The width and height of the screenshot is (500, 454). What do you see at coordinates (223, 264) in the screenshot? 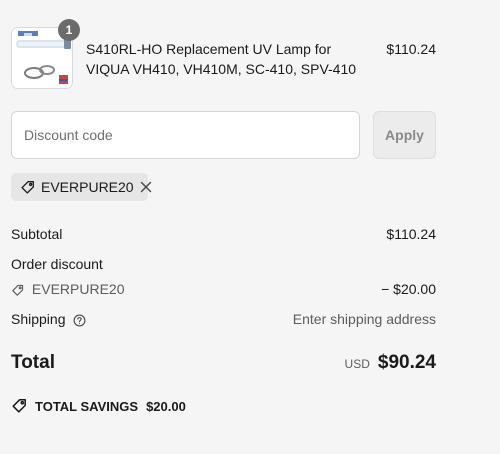
I see `order-discount-row: Order discount` at bounding box center [223, 264].